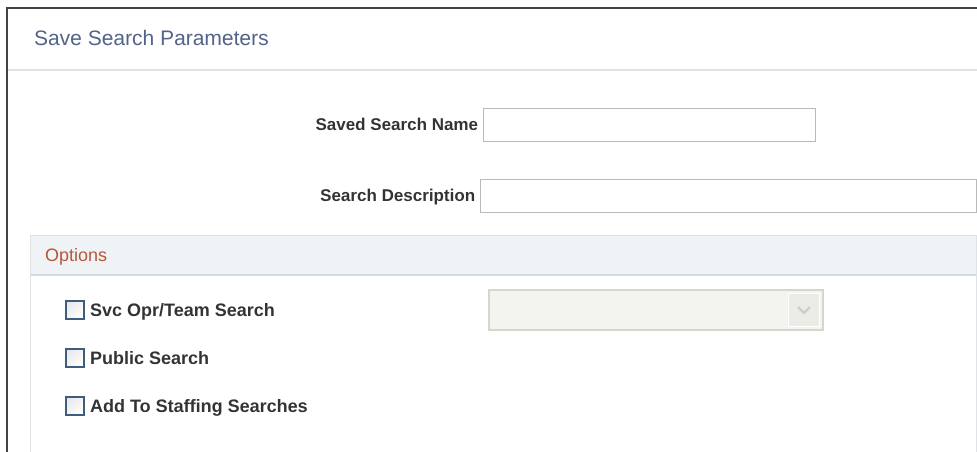 The height and width of the screenshot is (452, 977). What do you see at coordinates (182, 310) in the screenshot?
I see `checkbox-label: Svc Opr/Team Search` at bounding box center [182, 310].